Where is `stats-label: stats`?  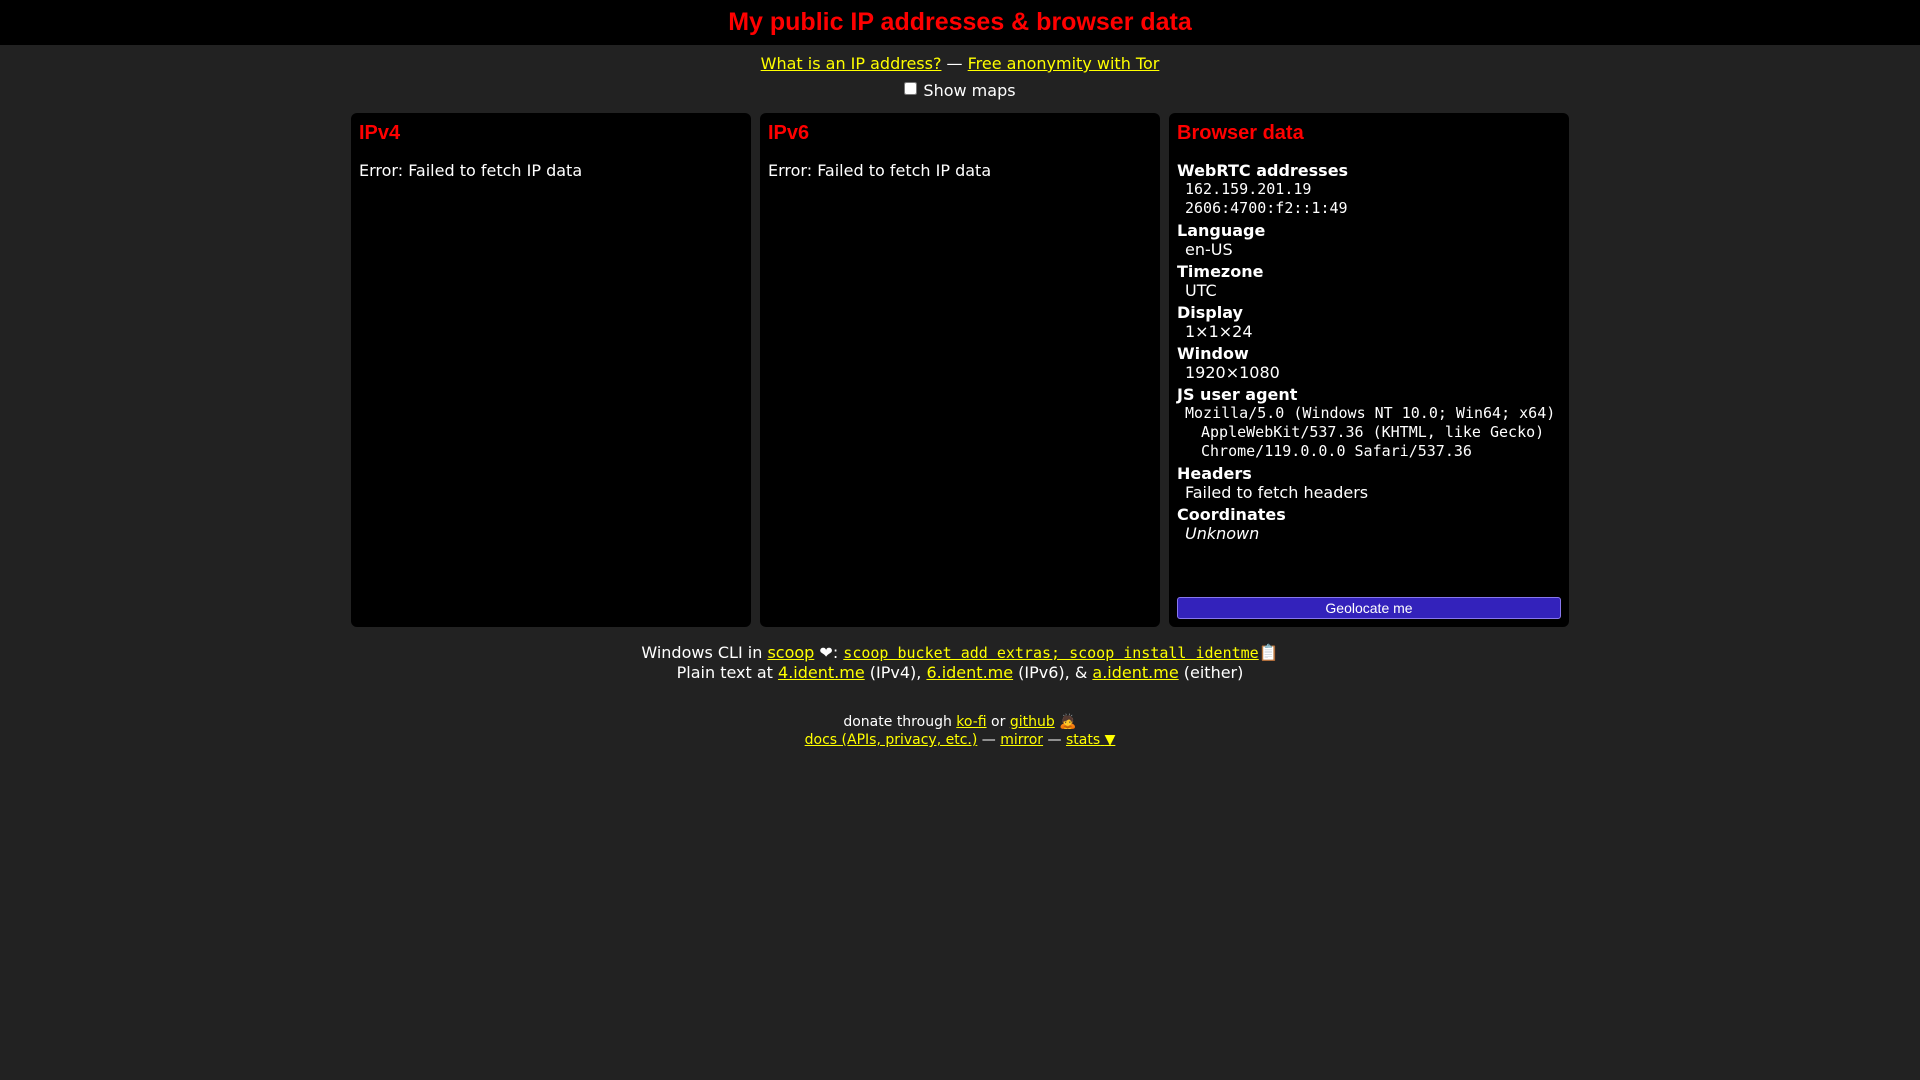 stats-label: stats is located at coordinates (1083, 740).